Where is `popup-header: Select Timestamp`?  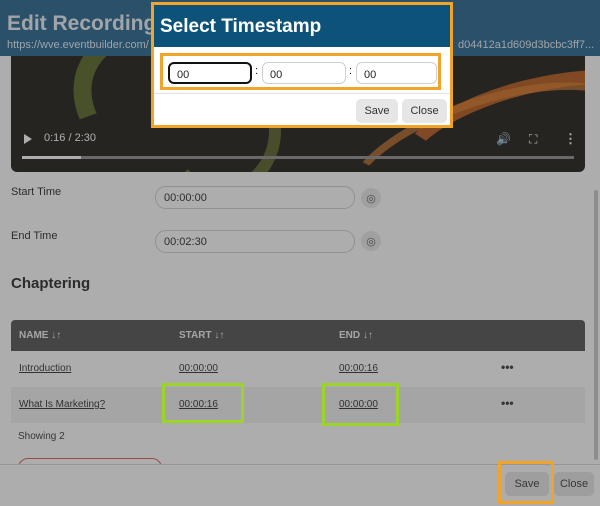 popup-header: Select Timestamp is located at coordinates (302, 26).